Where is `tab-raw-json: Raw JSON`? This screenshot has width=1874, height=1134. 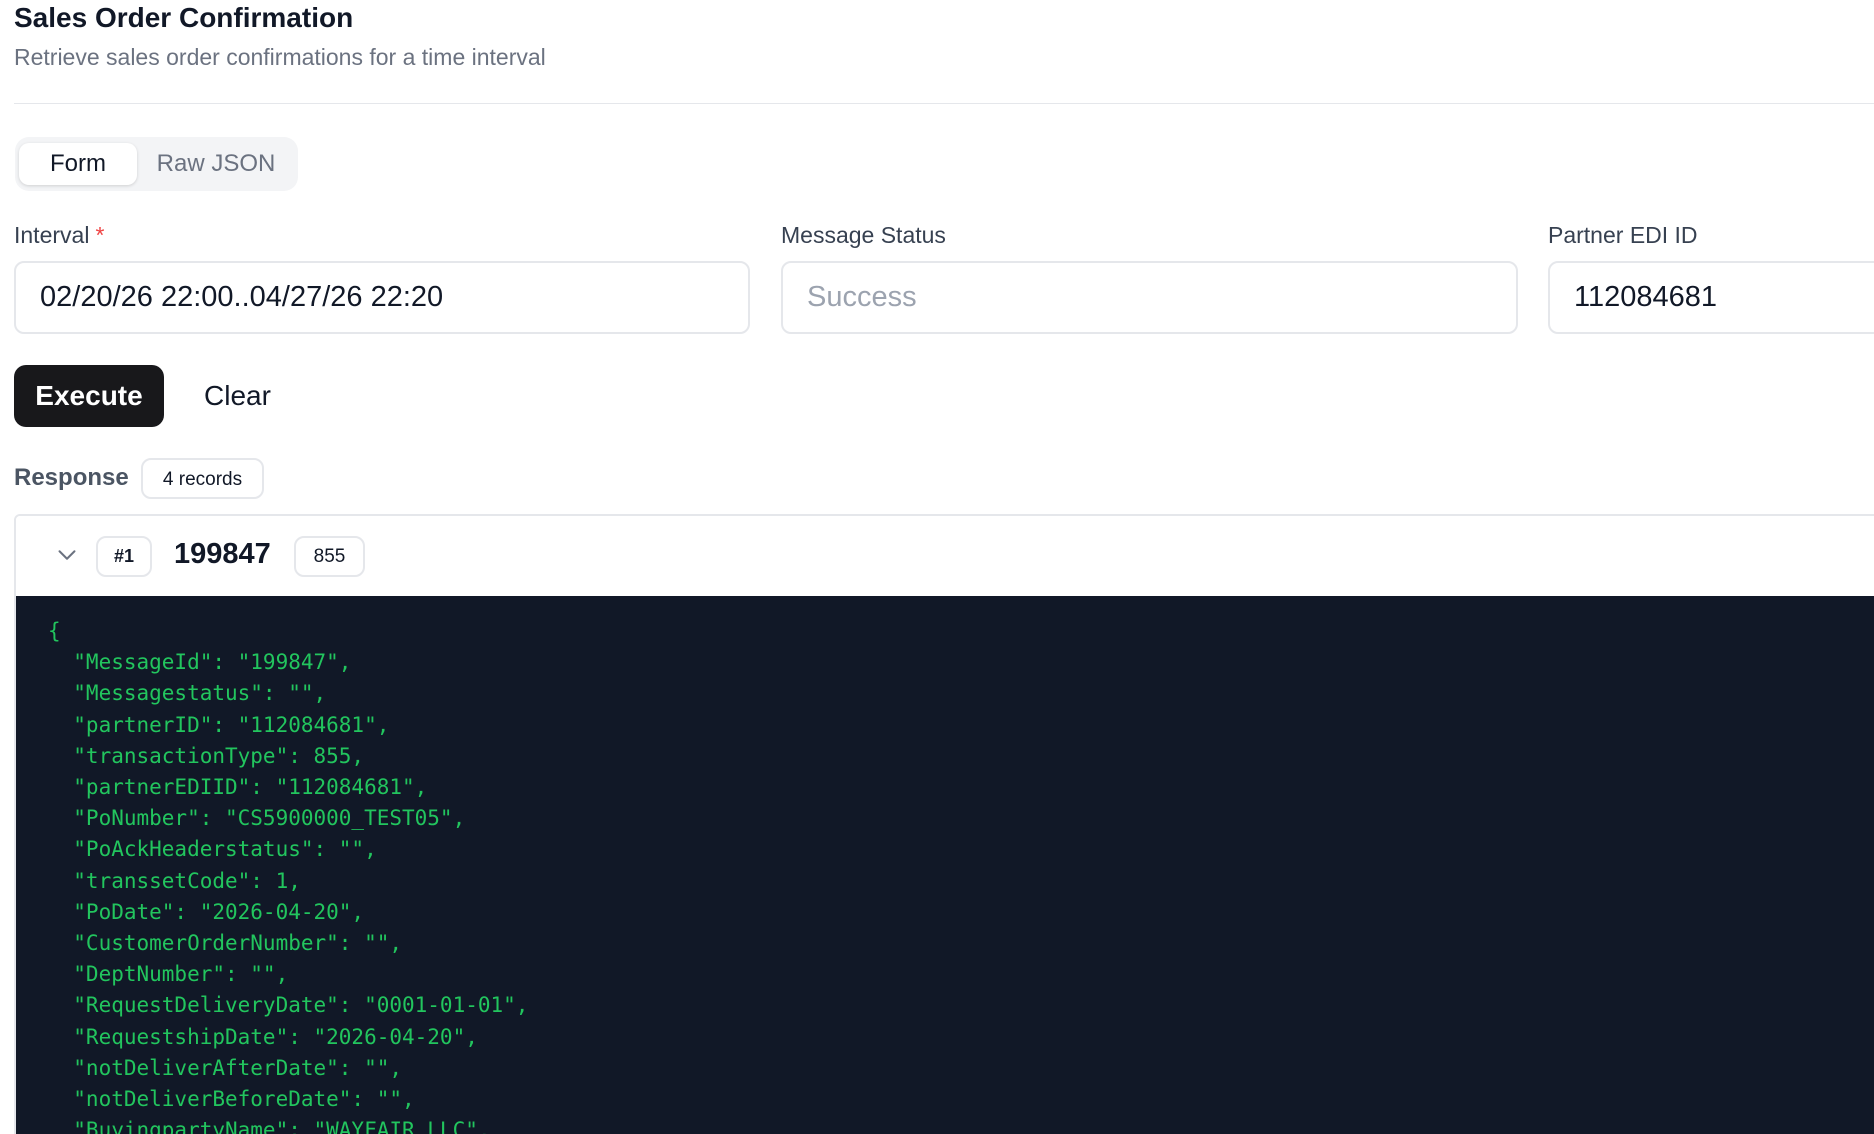 tab-raw-json: Raw JSON is located at coordinates (216, 164).